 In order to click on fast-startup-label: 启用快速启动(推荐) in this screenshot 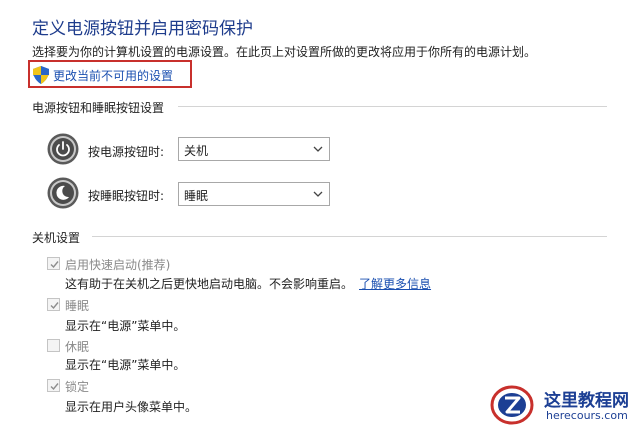, I will do `click(118, 265)`.